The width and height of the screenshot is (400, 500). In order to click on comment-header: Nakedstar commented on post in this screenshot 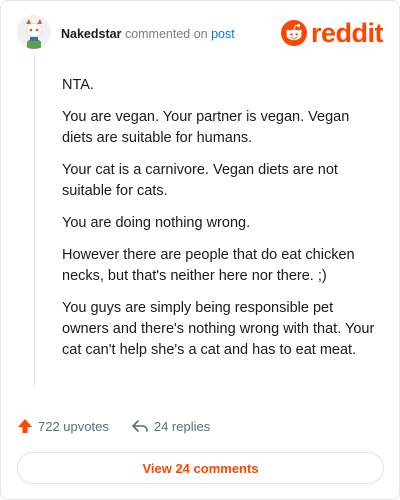, I will do `click(148, 34)`.